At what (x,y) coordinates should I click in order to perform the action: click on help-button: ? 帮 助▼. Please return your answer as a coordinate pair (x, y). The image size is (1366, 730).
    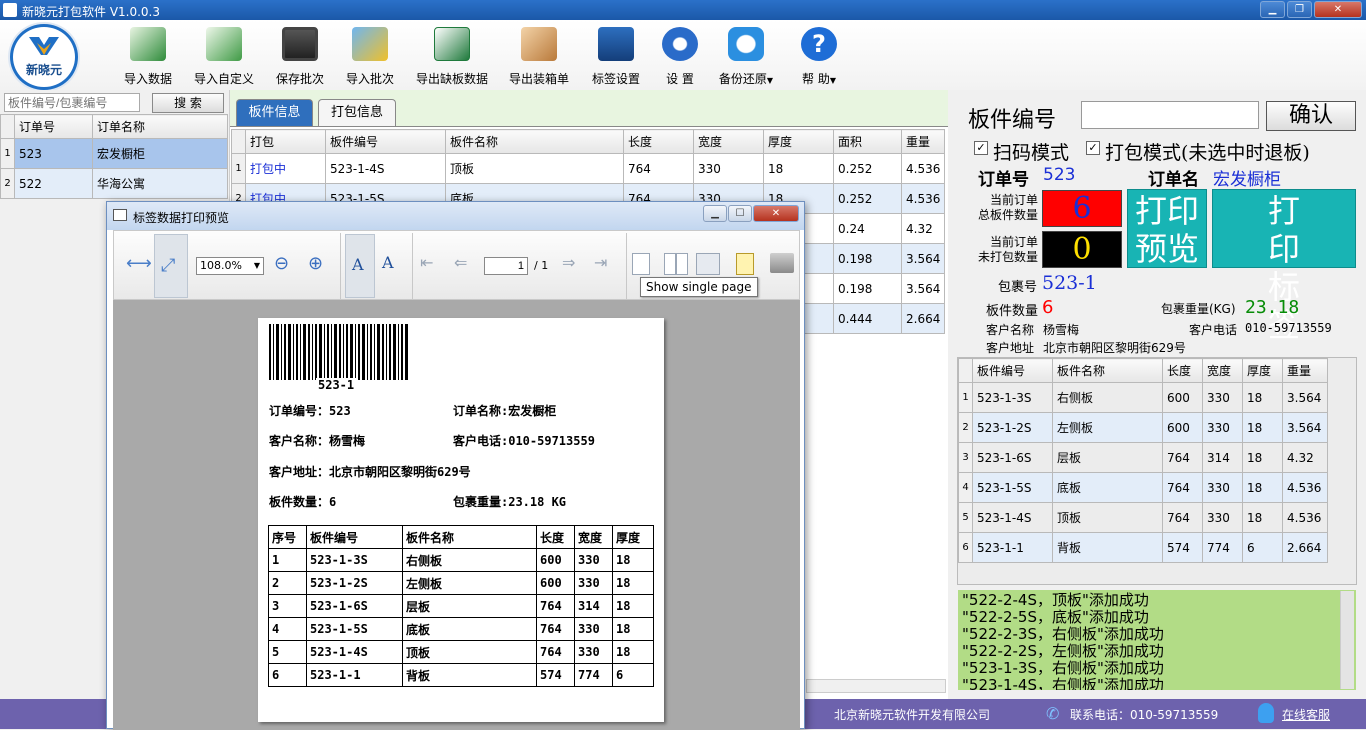
    Looking at the image, I should click on (819, 58).